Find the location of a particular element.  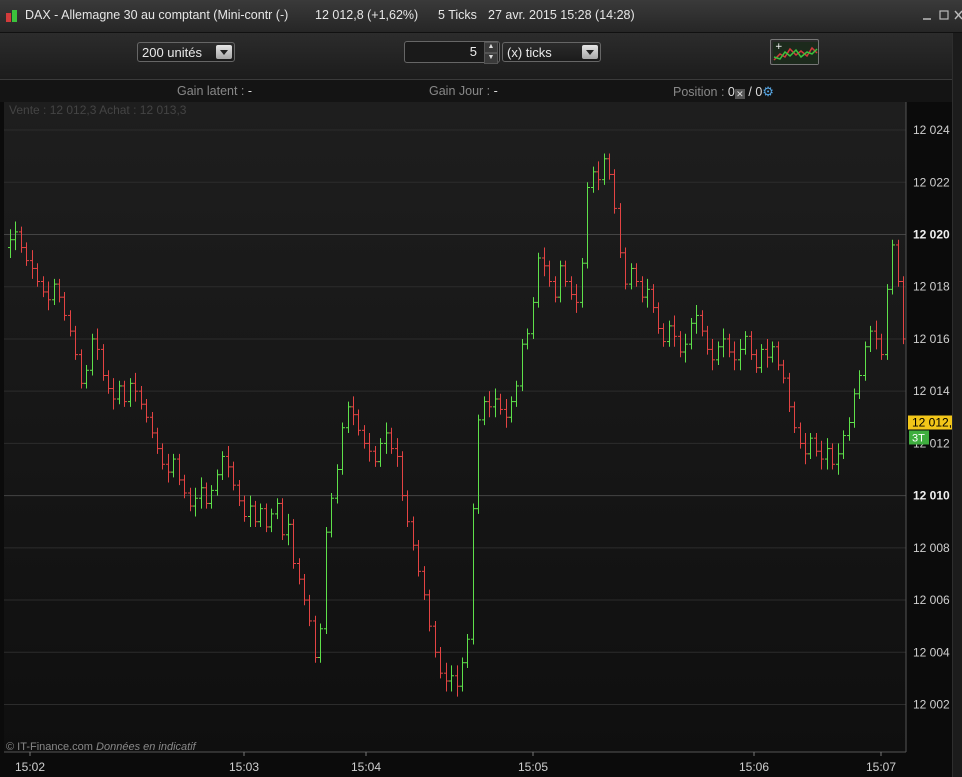

position: Position : 0✕ / 0⚙ is located at coordinates (723, 91).